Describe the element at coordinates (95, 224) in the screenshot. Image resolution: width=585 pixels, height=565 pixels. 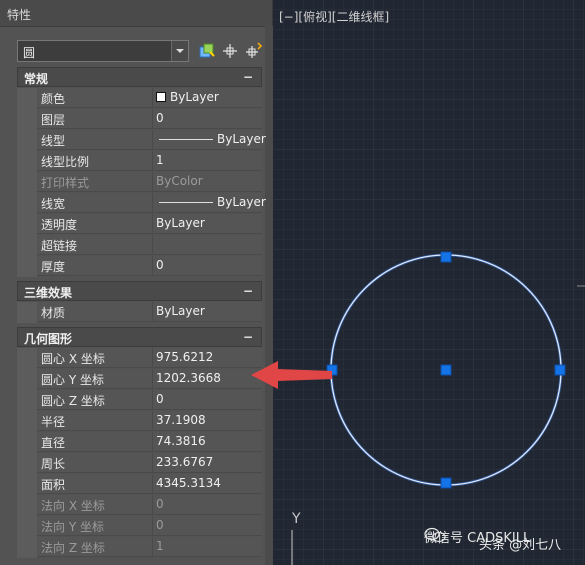
I see `property-label: 透明度` at that location.